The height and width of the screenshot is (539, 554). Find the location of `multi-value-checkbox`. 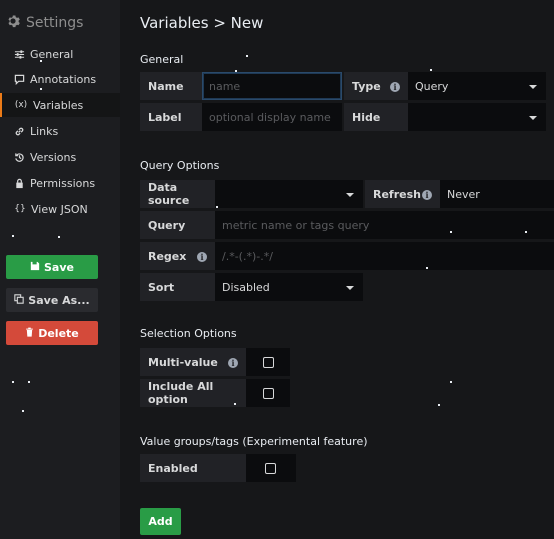

multi-value-checkbox is located at coordinates (268, 362).